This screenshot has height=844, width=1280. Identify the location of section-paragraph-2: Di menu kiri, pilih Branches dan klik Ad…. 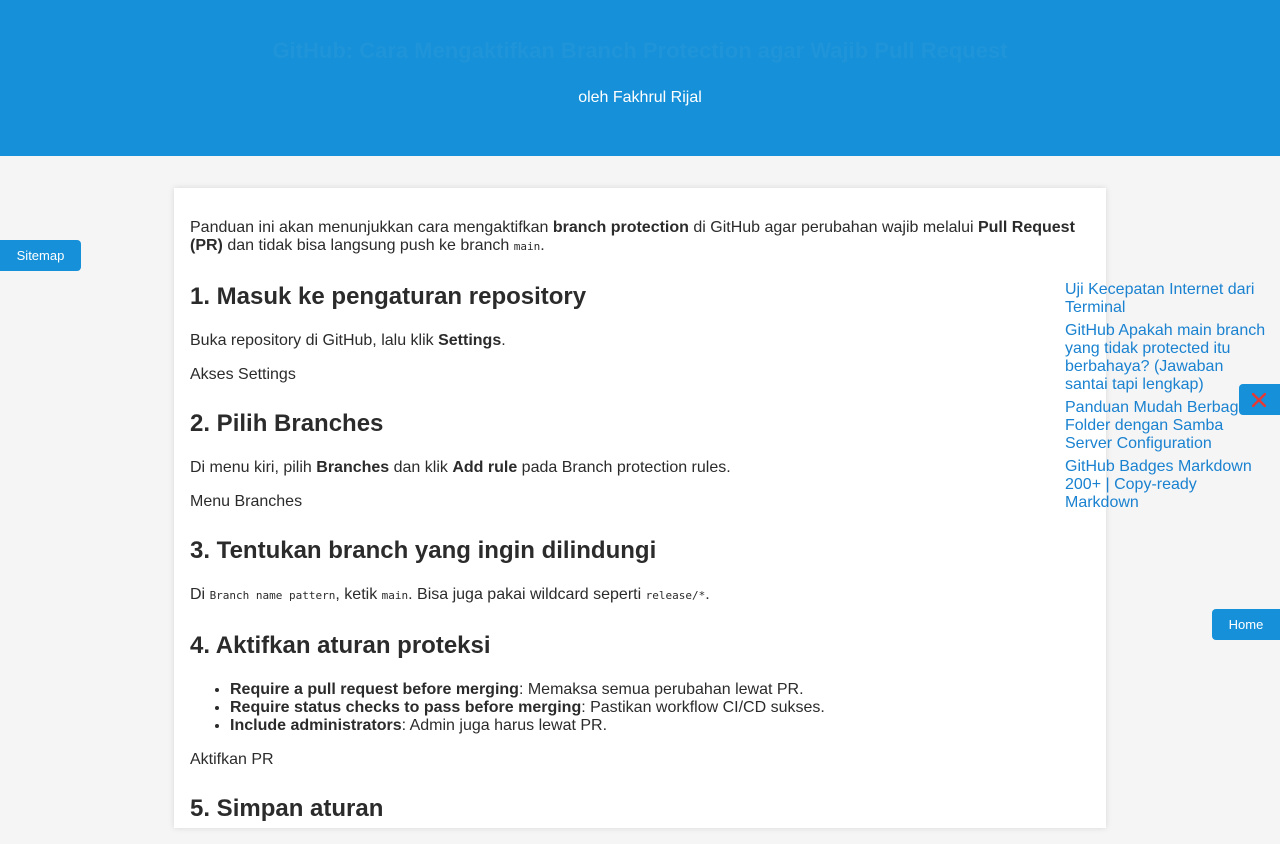
(640, 468).